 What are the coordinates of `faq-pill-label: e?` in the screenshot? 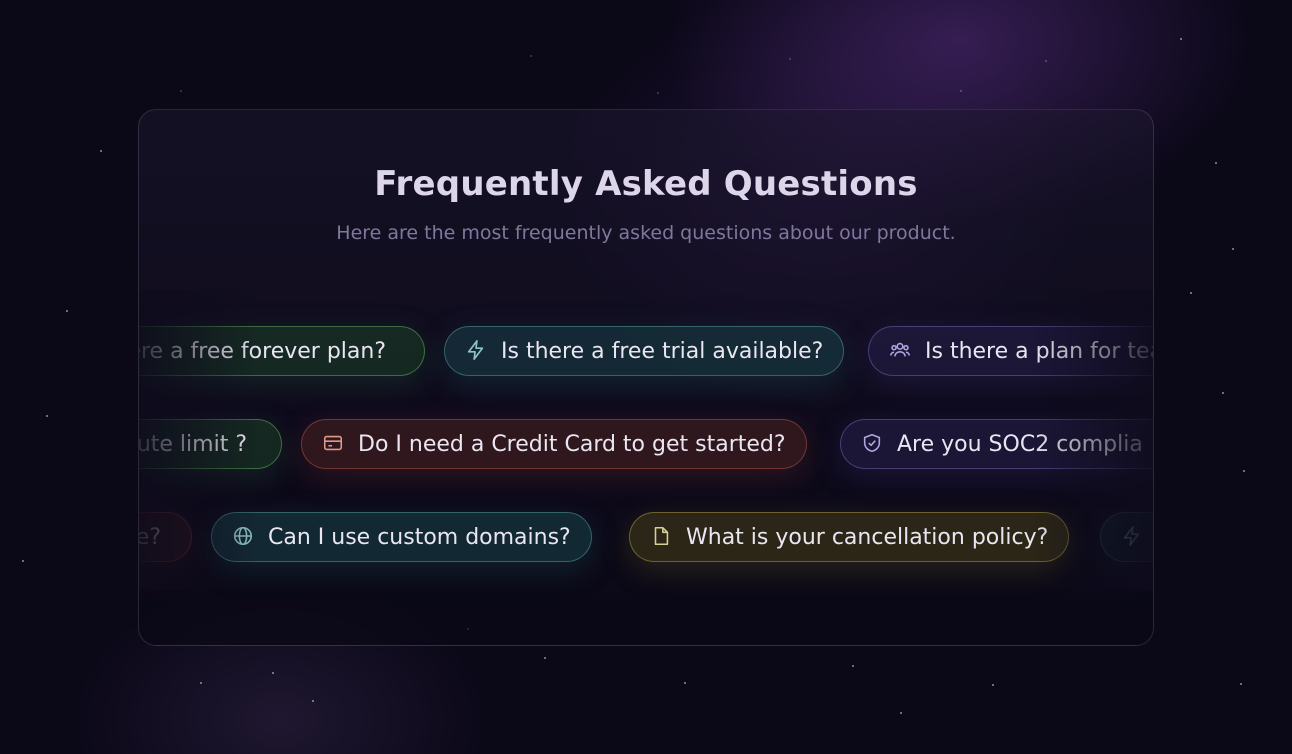 It's located at (149, 537).